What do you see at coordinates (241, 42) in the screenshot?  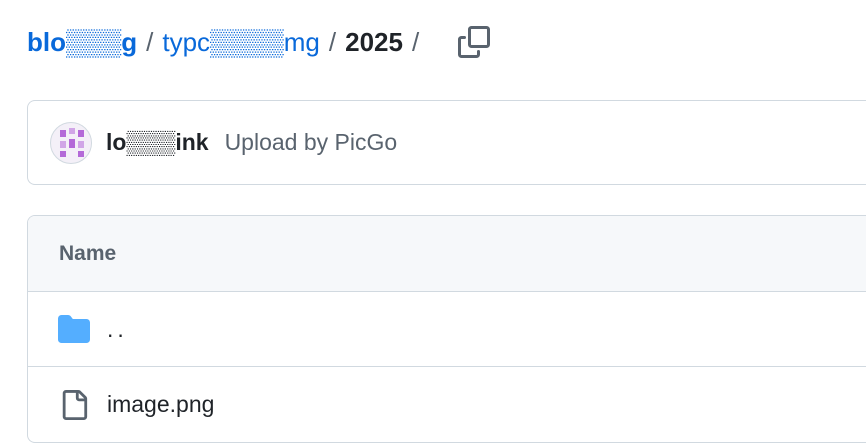 I see `breadcrumb-folder-link: typc▒▒▒▒mg` at bounding box center [241, 42].